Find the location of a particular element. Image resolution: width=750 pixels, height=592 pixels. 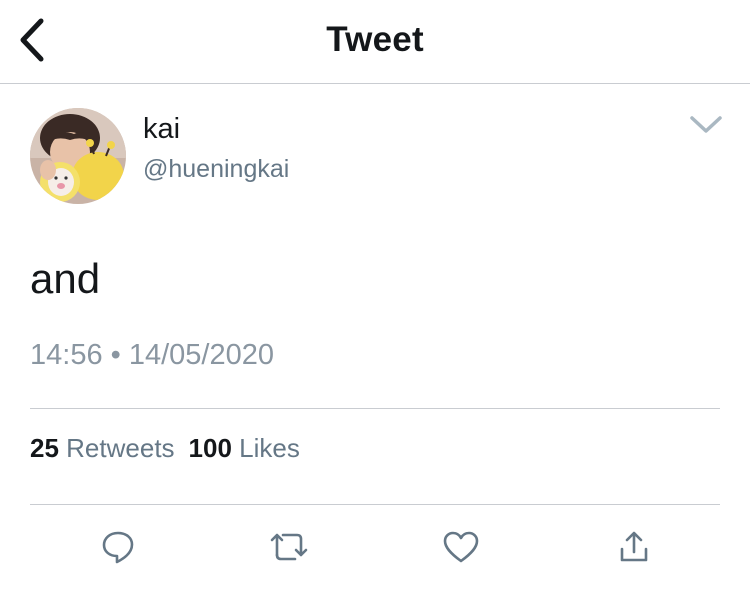

tweet-time: 14:56 is located at coordinates (66, 355).